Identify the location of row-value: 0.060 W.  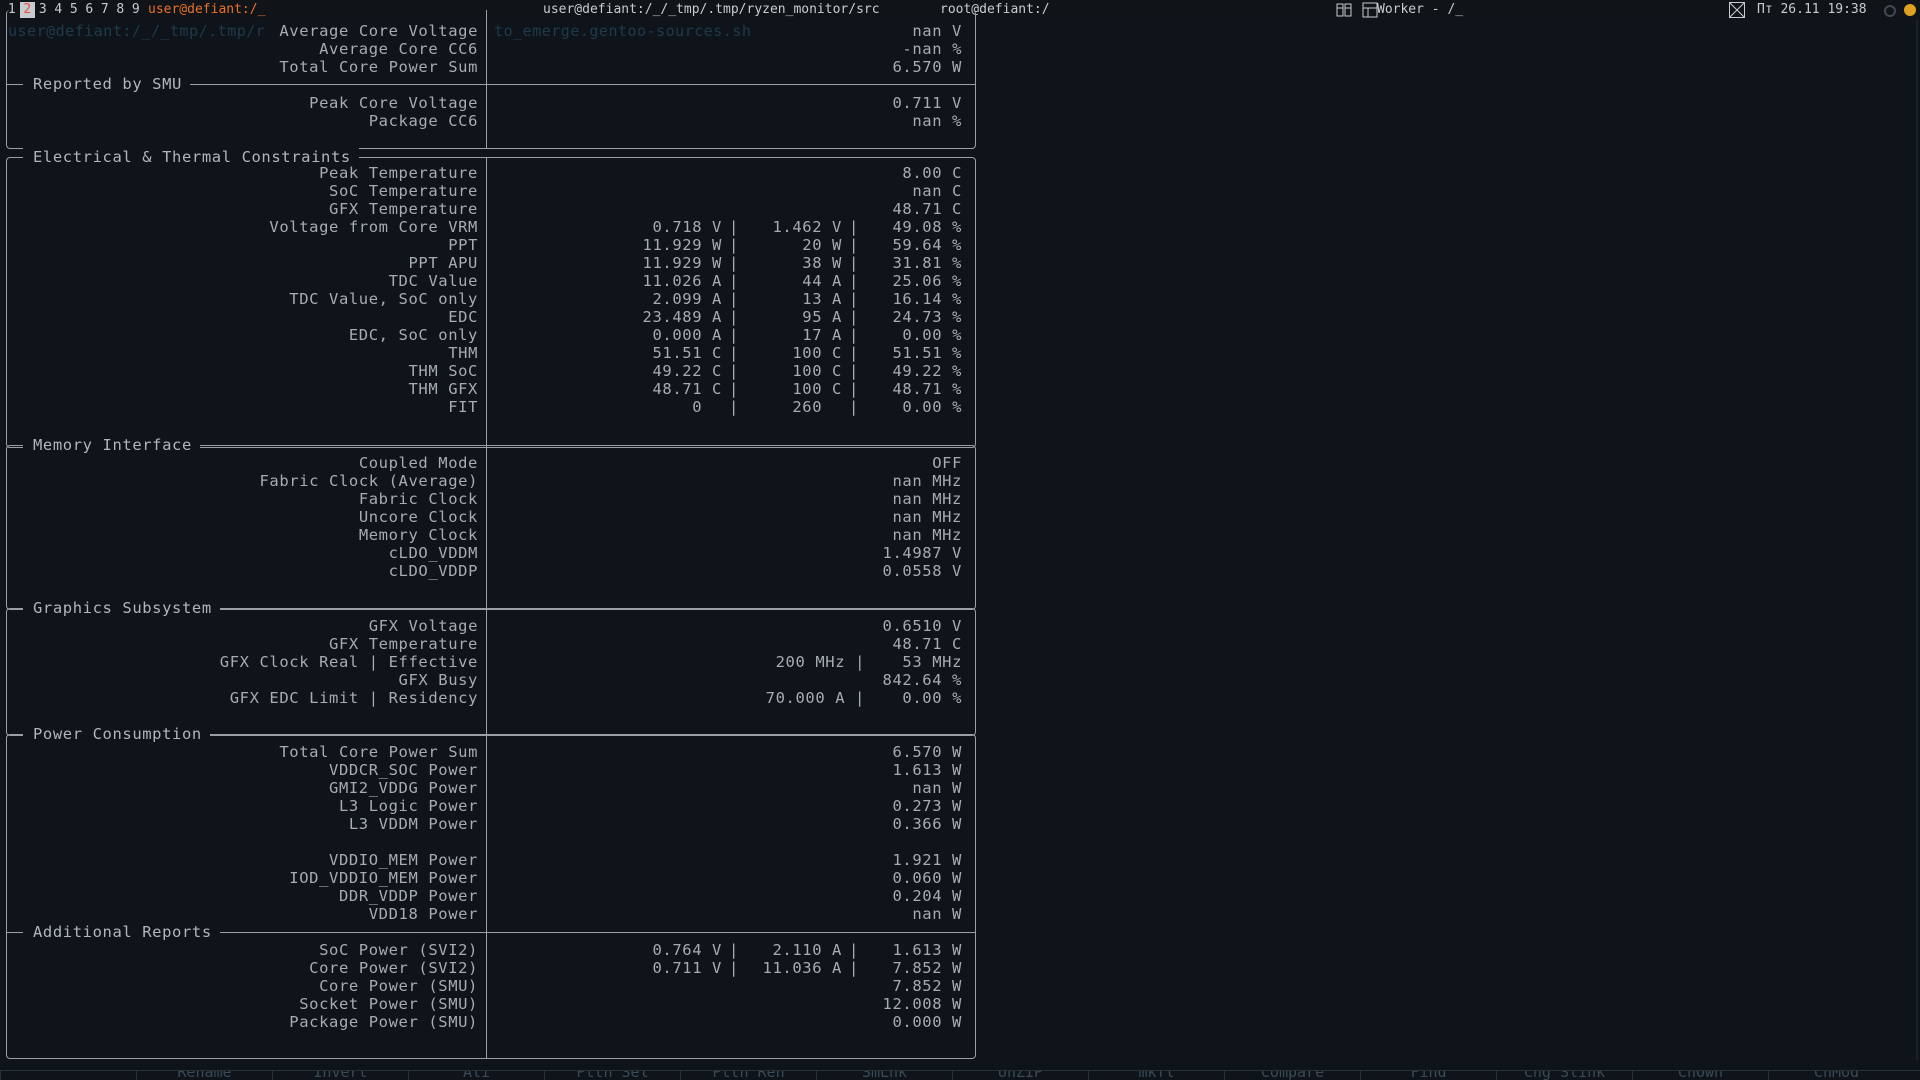
(927, 878).